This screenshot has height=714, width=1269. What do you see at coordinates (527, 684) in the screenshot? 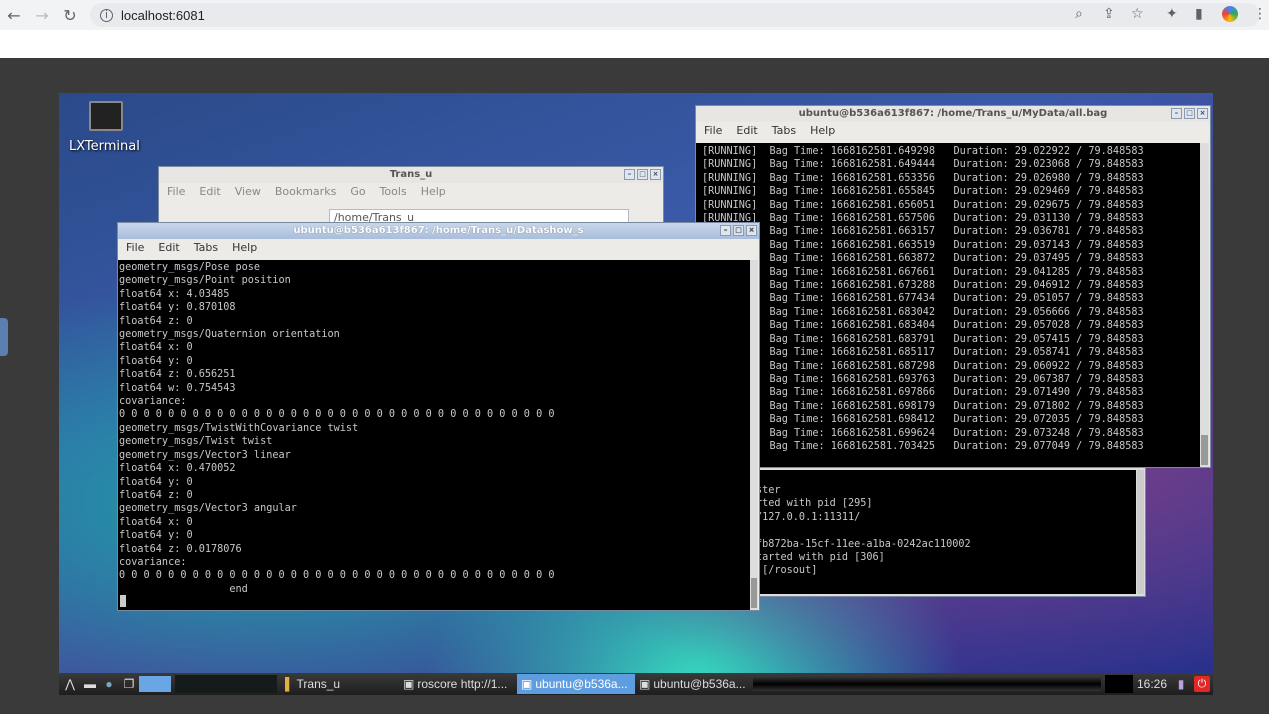
I see `terminal-icon: ▣` at bounding box center [527, 684].